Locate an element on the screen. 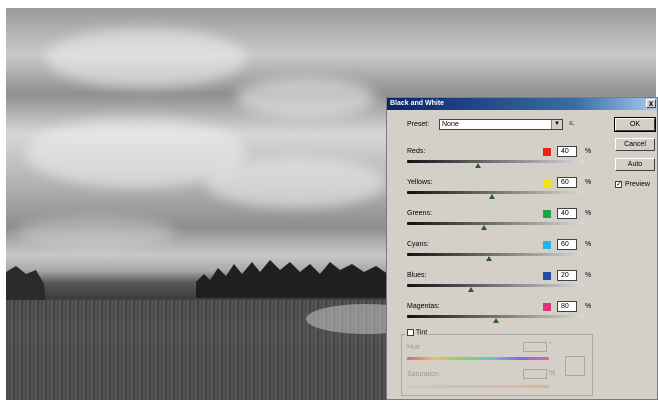  tree-line is located at coordinates (296, 279).